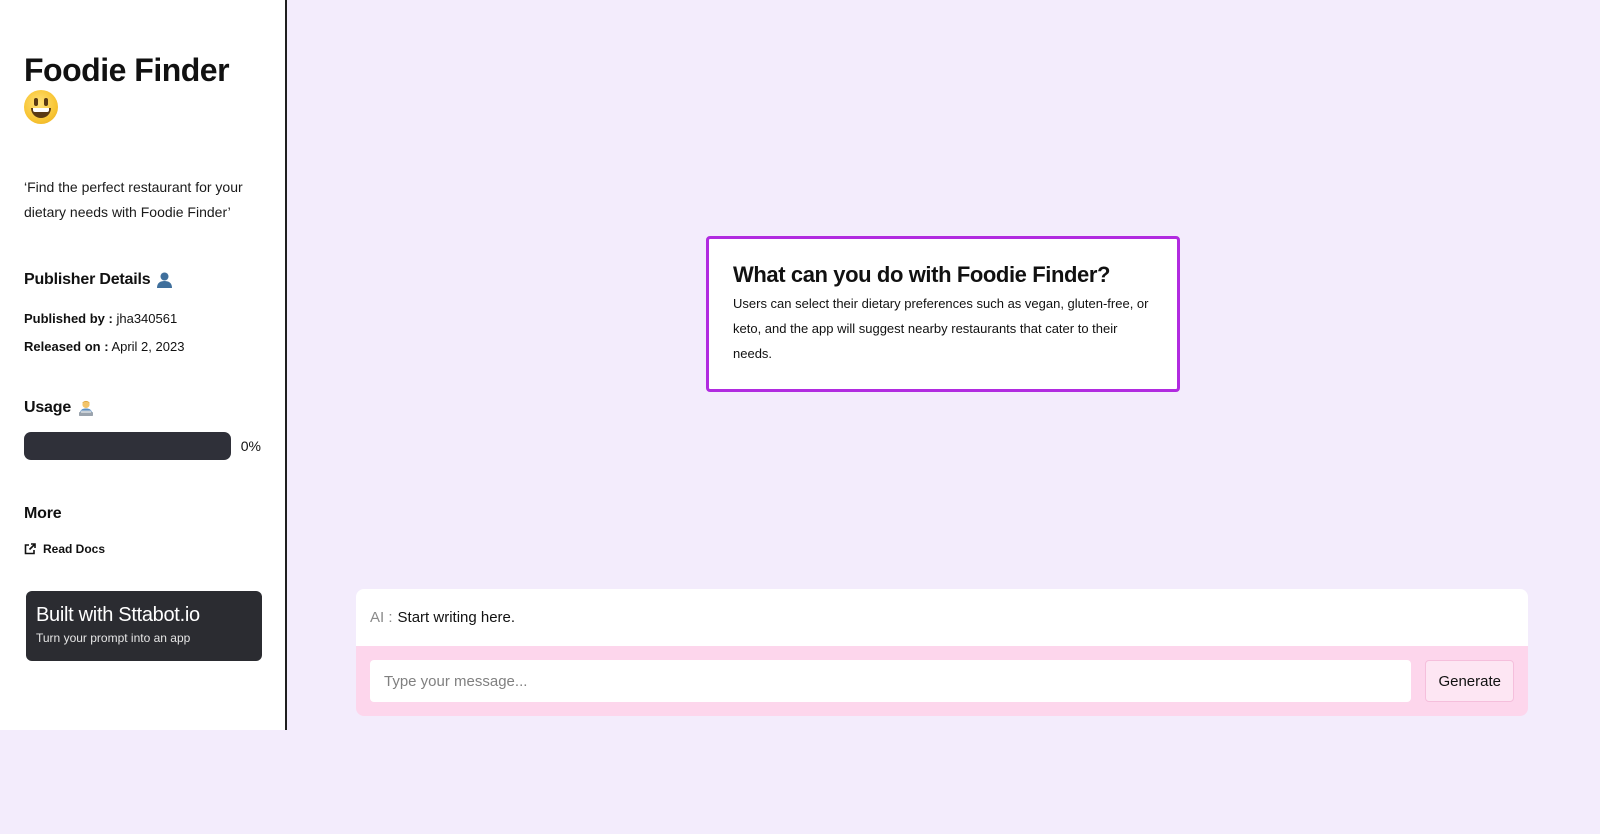 The width and height of the screenshot is (1600, 834). I want to click on publisher-details-heading: Publisher Details, so click(142, 280).